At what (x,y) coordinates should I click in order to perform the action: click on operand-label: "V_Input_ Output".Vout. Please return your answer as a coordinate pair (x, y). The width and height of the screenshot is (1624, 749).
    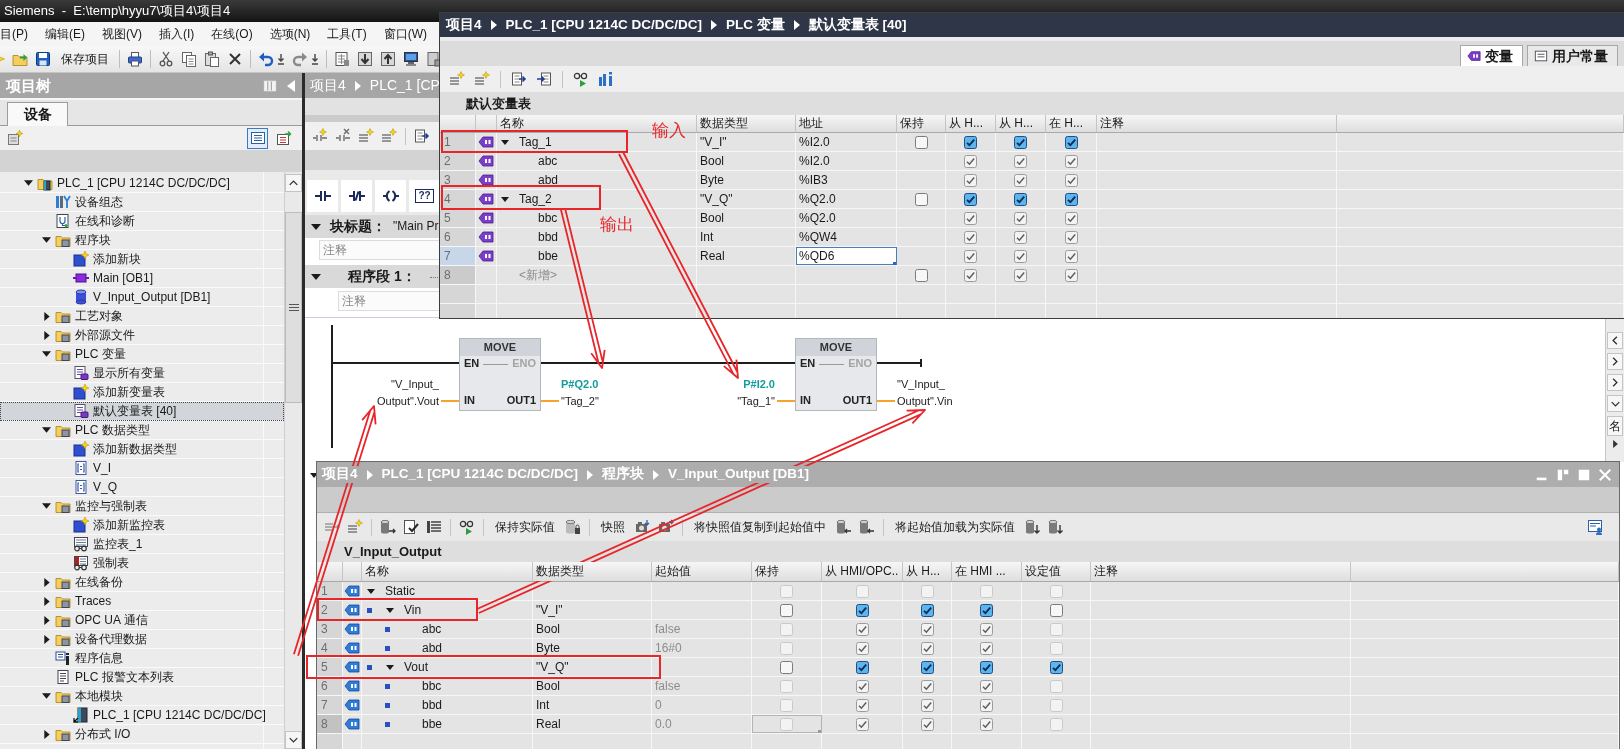
    Looking at the image, I should click on (408, 393).